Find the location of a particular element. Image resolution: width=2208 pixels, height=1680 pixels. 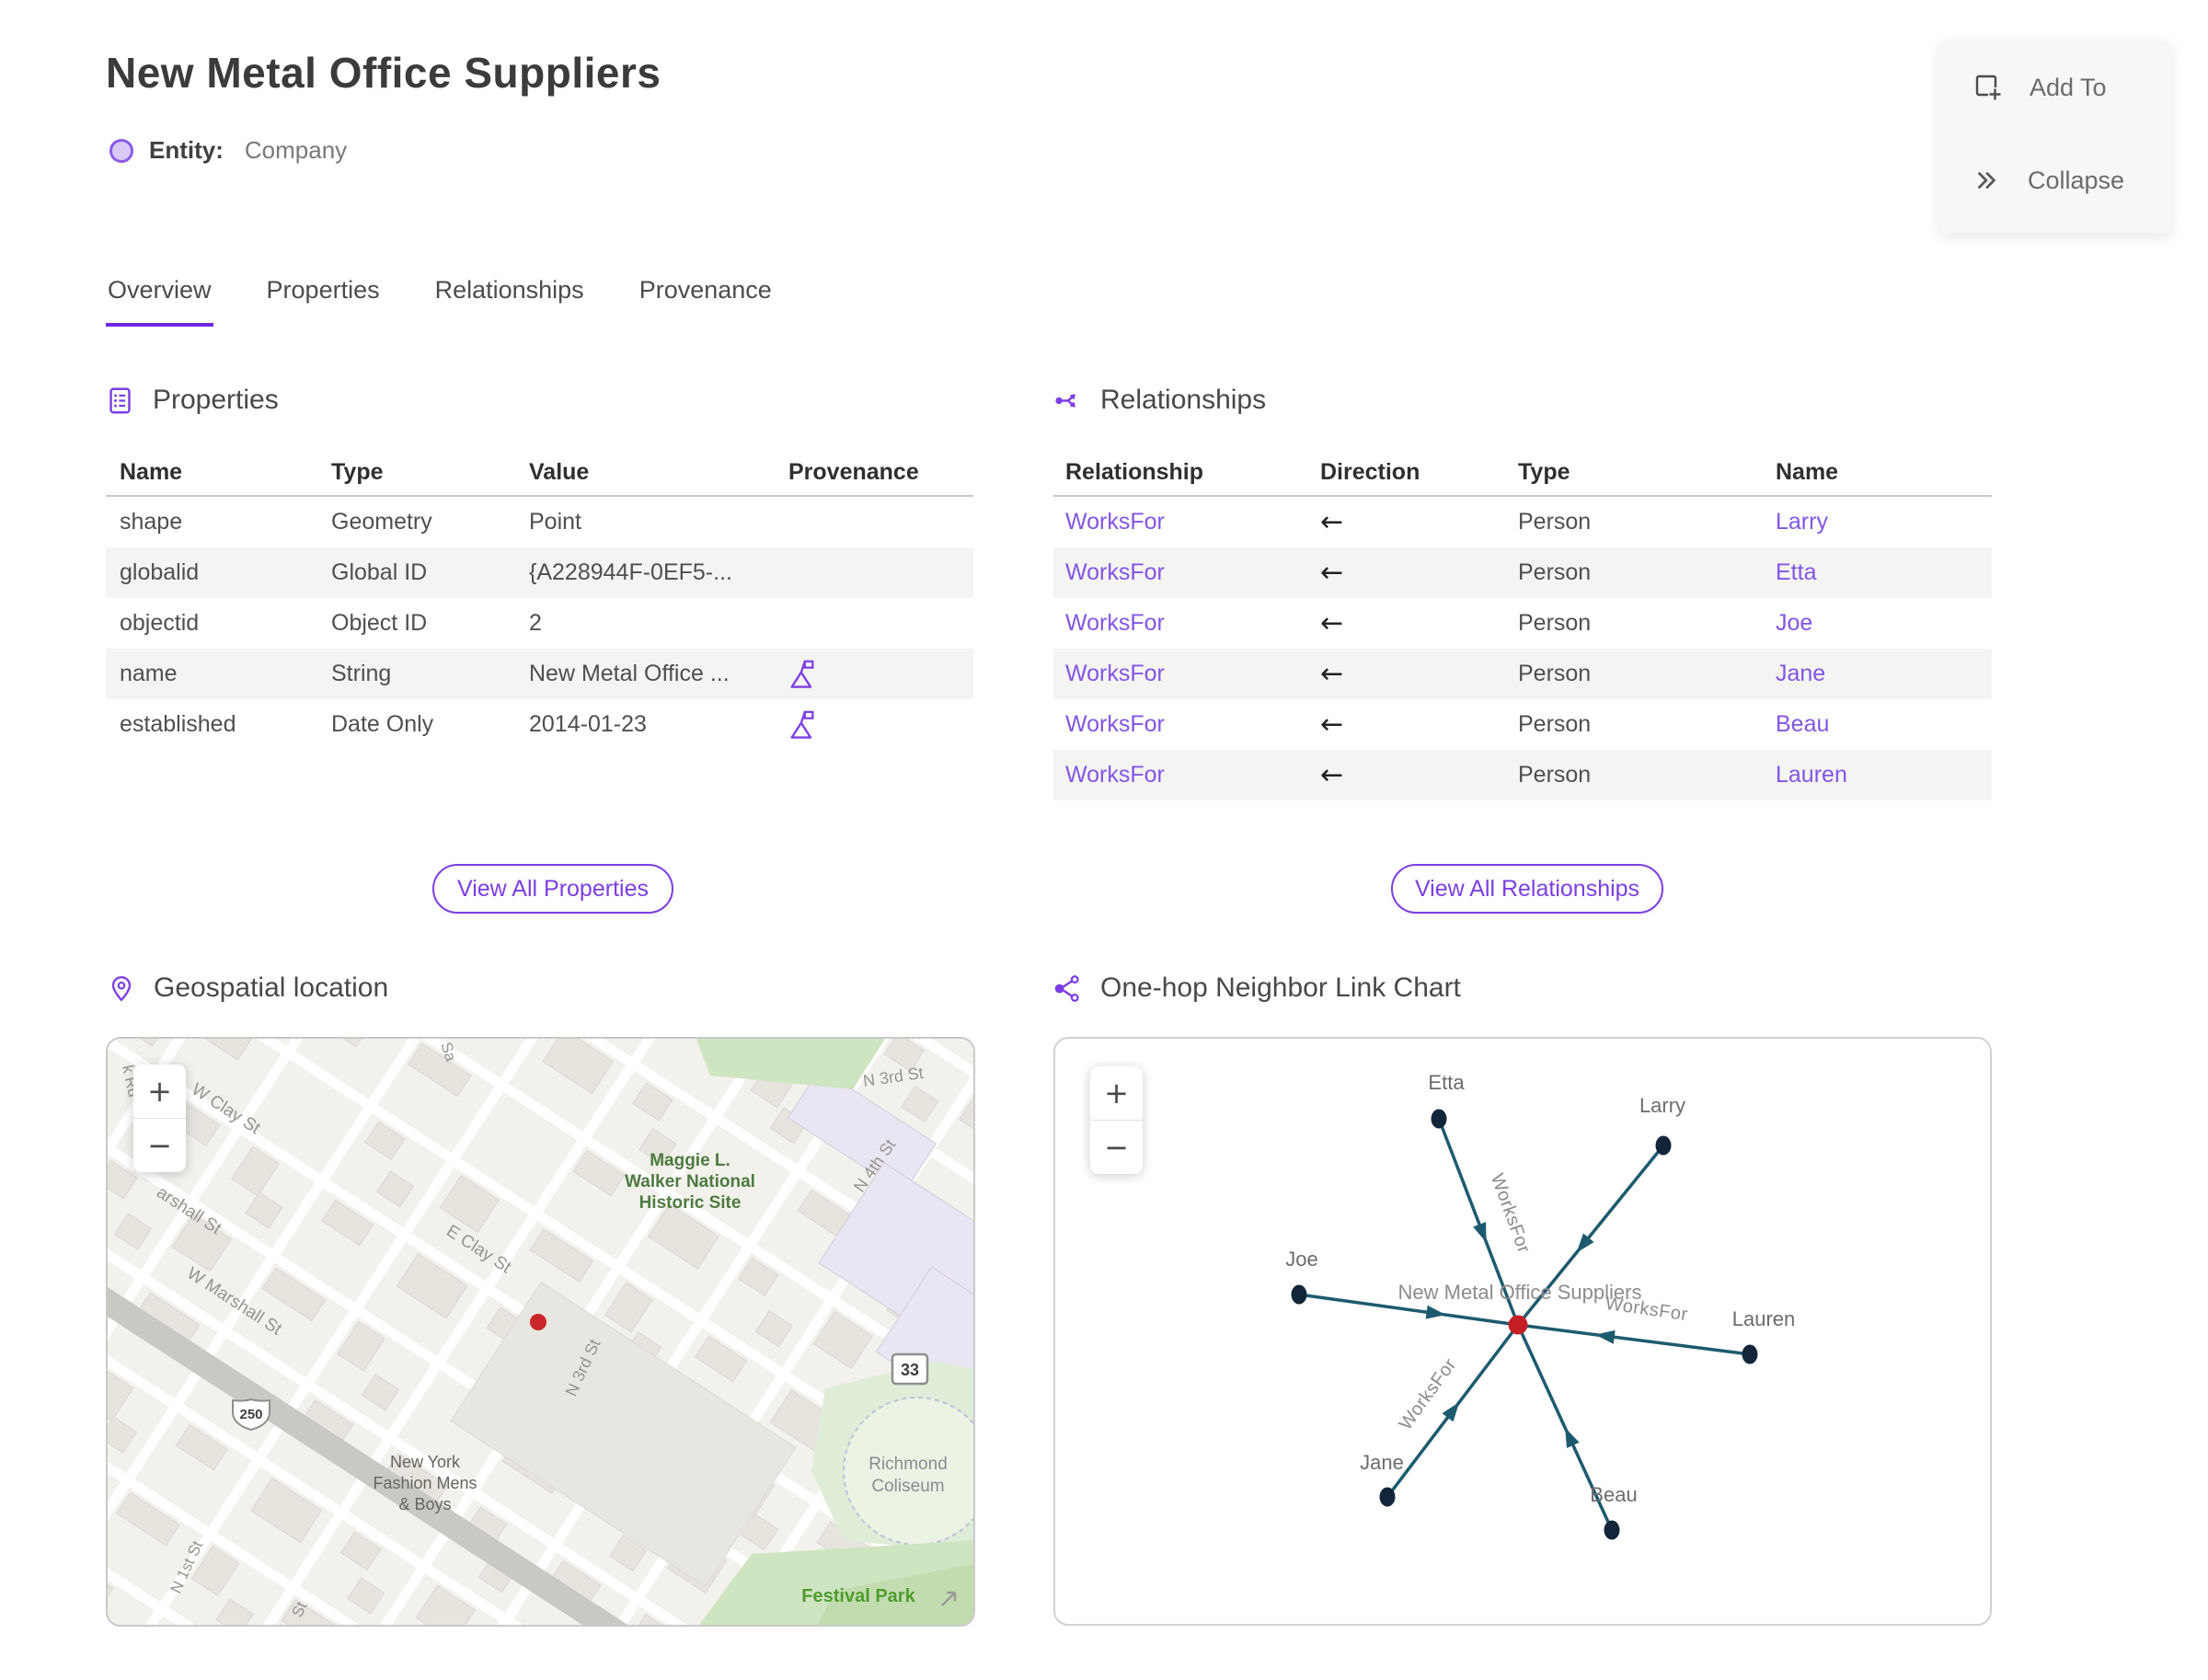

svg-text: Fashion Mens is located at coordinates (425, 1483).